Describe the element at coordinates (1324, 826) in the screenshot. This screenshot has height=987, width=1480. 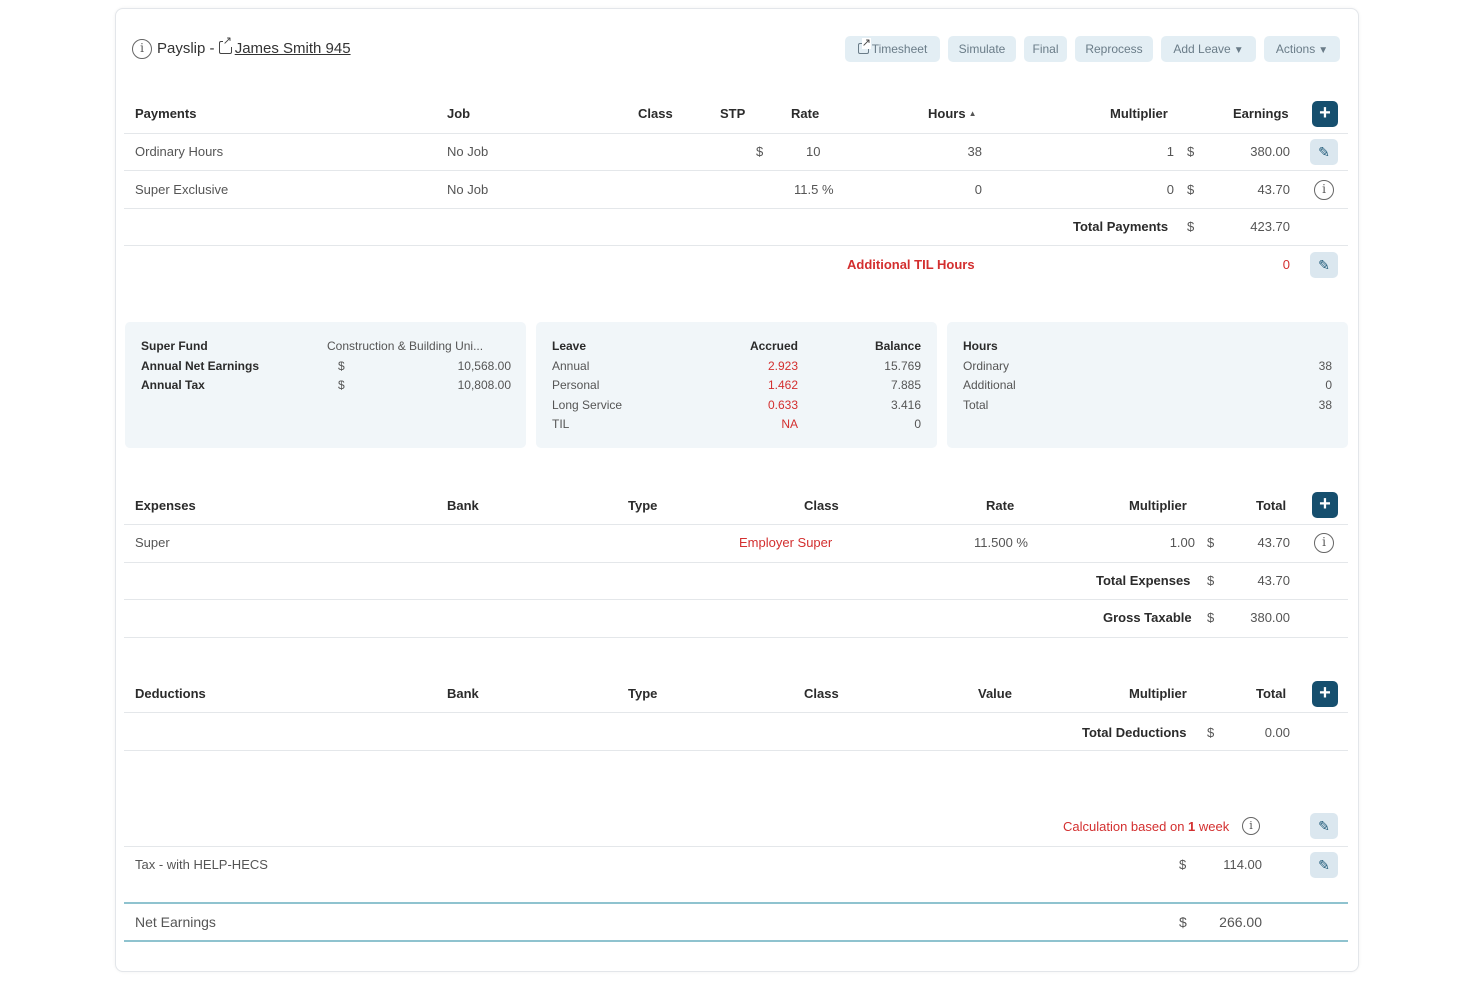
I see `edit-calculation-button: ✎` at that location.